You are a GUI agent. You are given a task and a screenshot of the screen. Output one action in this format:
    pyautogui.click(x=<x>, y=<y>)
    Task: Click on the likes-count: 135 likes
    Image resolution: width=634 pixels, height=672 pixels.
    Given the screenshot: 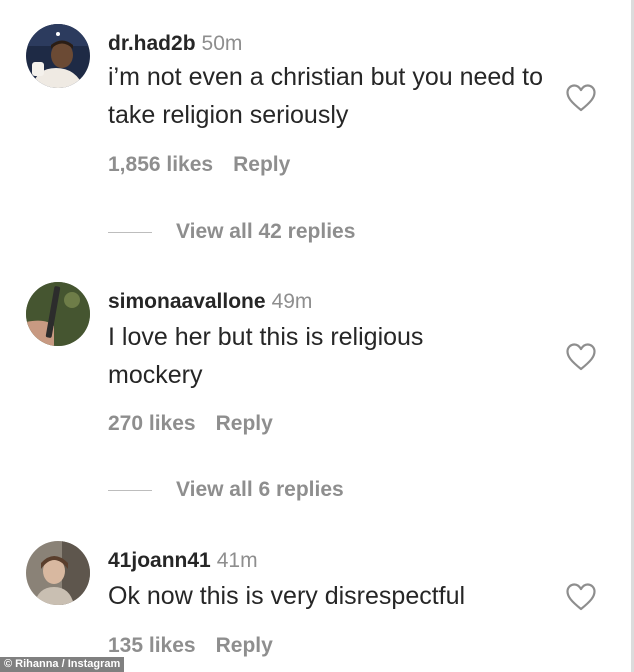 What is the action you would take?
    pyautogui.click(x=152, y=645)
    